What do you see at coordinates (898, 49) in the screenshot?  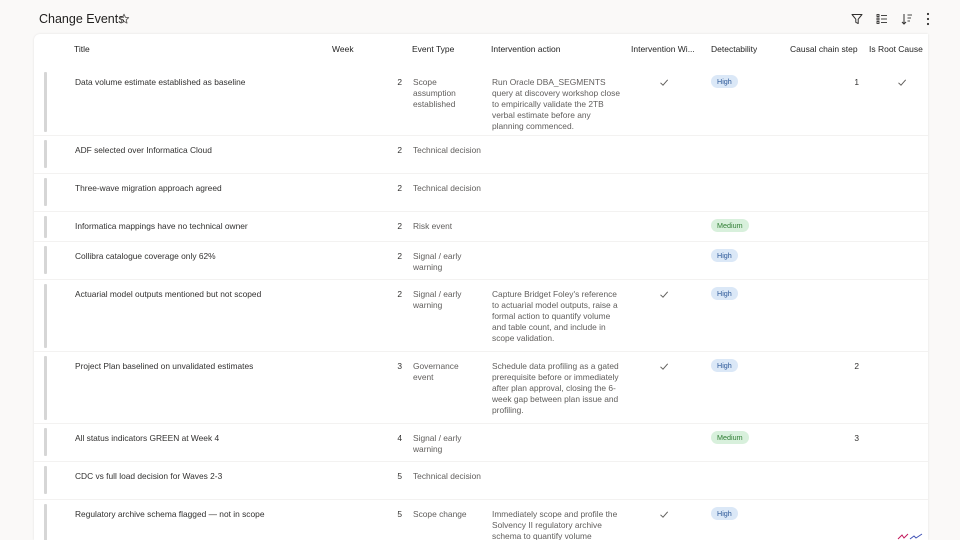 I see `column-header-is-root-cause: Is Root Cause` at bounding box center [898, 49].